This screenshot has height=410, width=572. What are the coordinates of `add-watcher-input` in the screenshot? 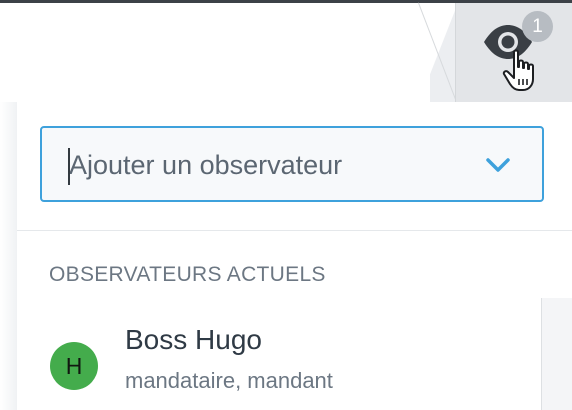 It's located at (269, 165).